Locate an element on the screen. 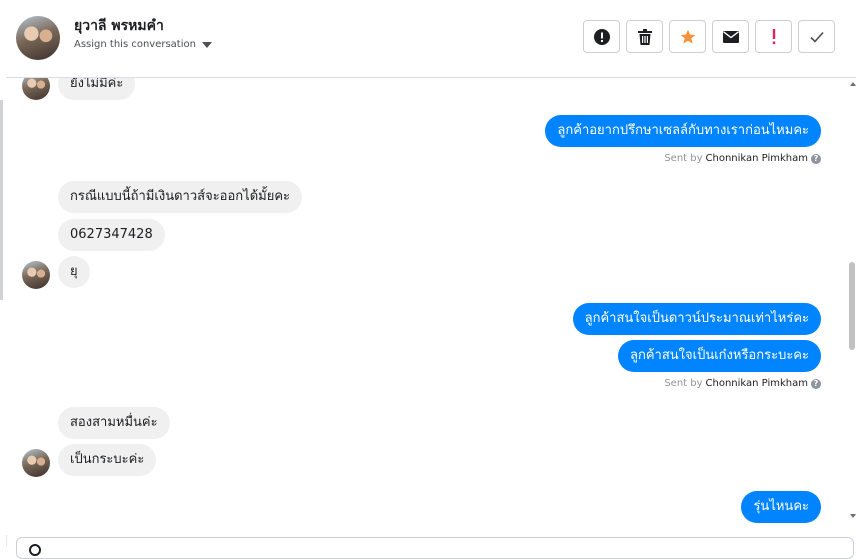 The image size is (856, 559). trash-icon is located at coordinates (644, 36).